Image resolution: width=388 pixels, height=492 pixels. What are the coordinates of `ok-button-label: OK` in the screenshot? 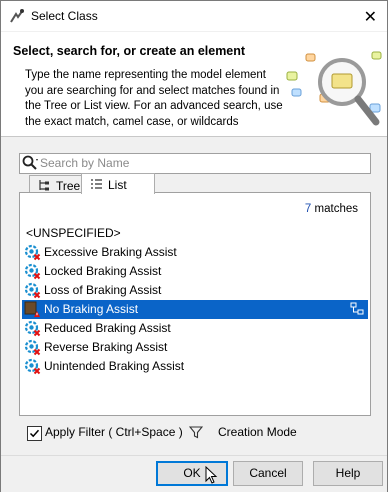 It's located at (192, 473).